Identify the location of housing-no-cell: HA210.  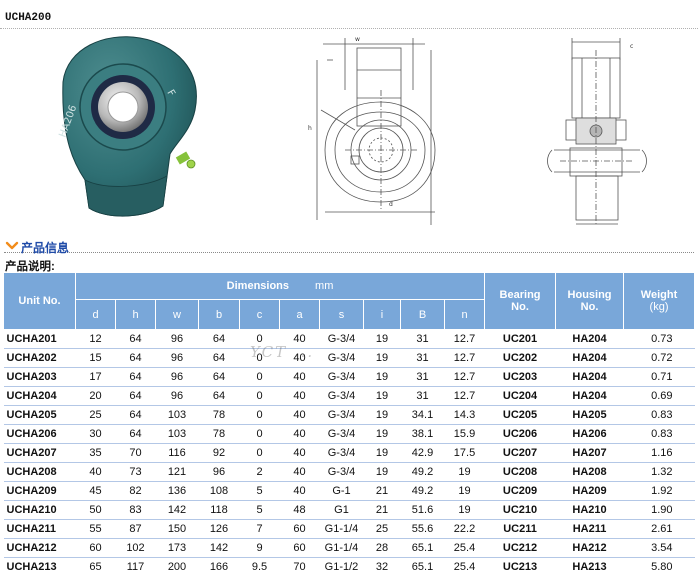
(589, 510).